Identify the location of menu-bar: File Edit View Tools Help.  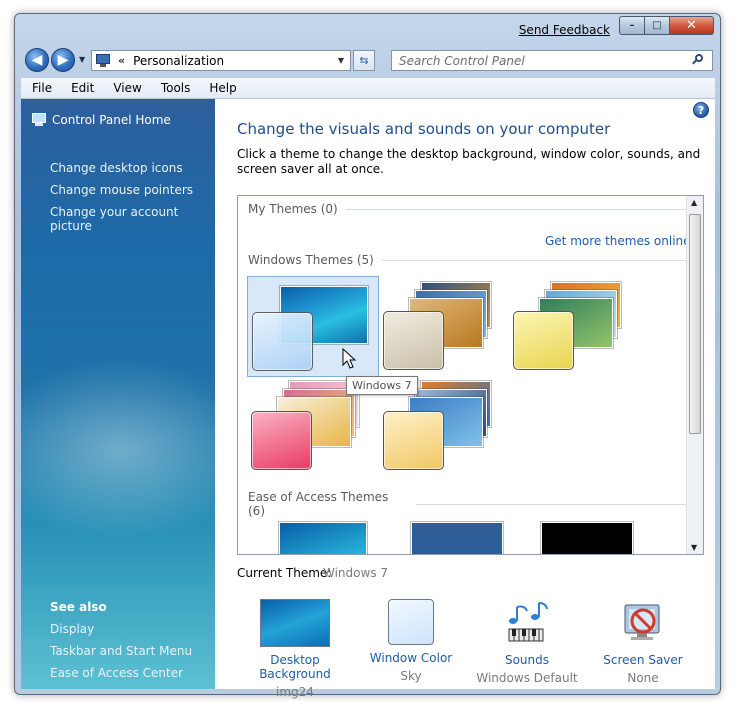
(368, 88).